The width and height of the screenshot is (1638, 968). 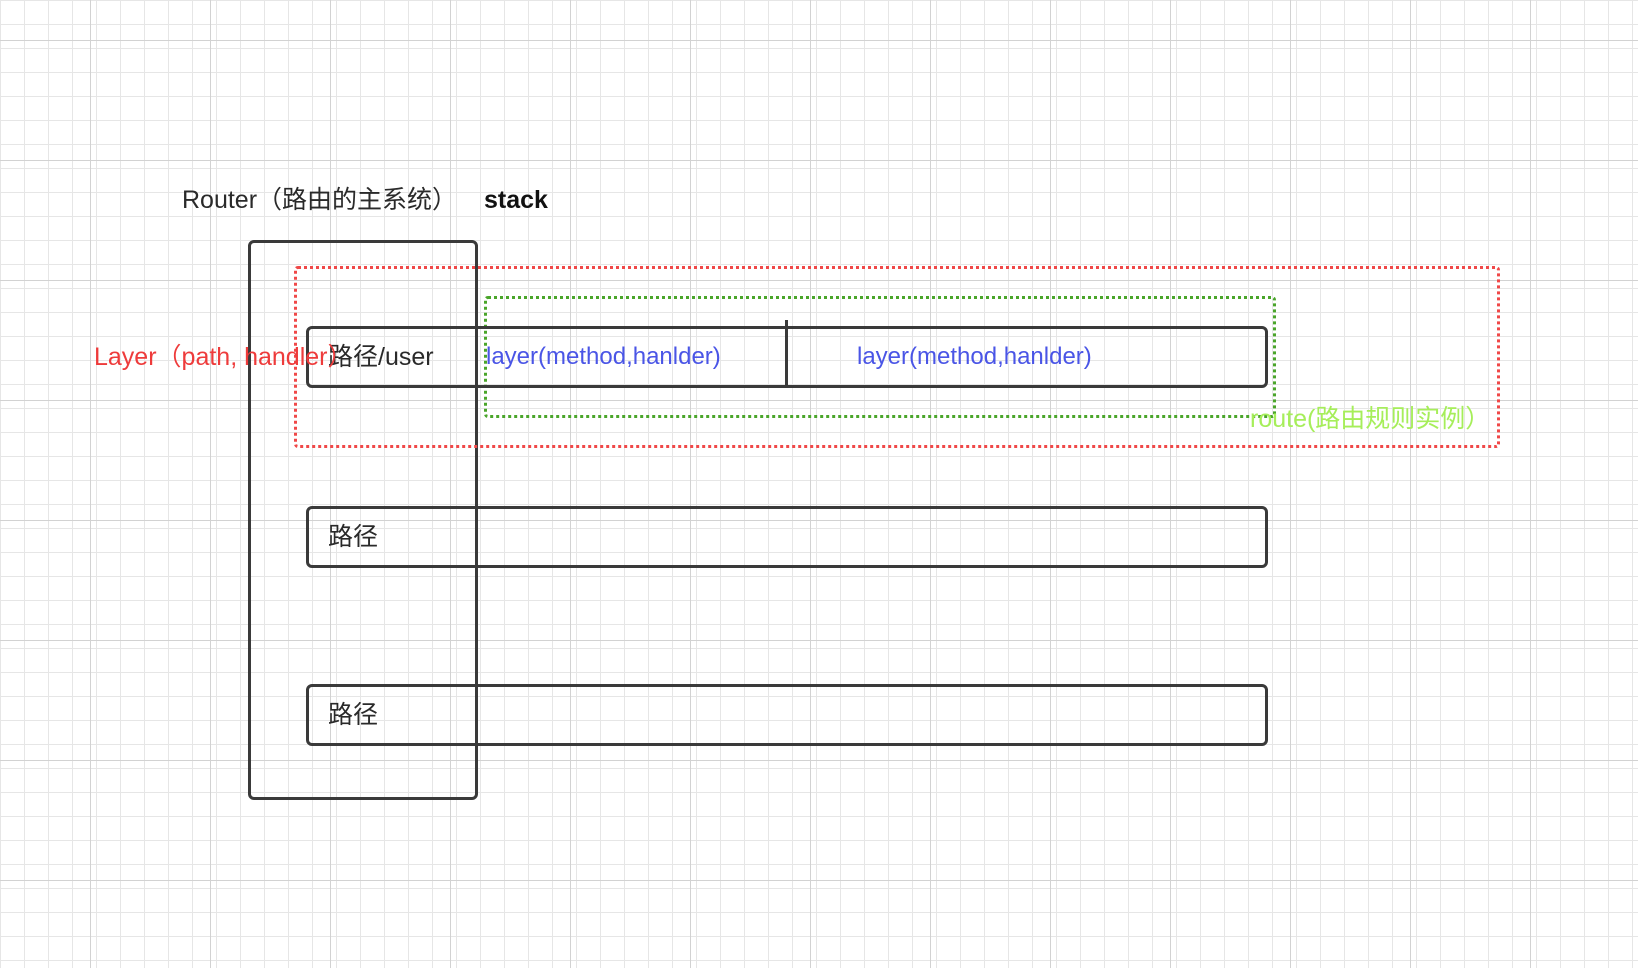 I want to click on route-label: route(路由规则实例）, so click(x=1370, y=419).